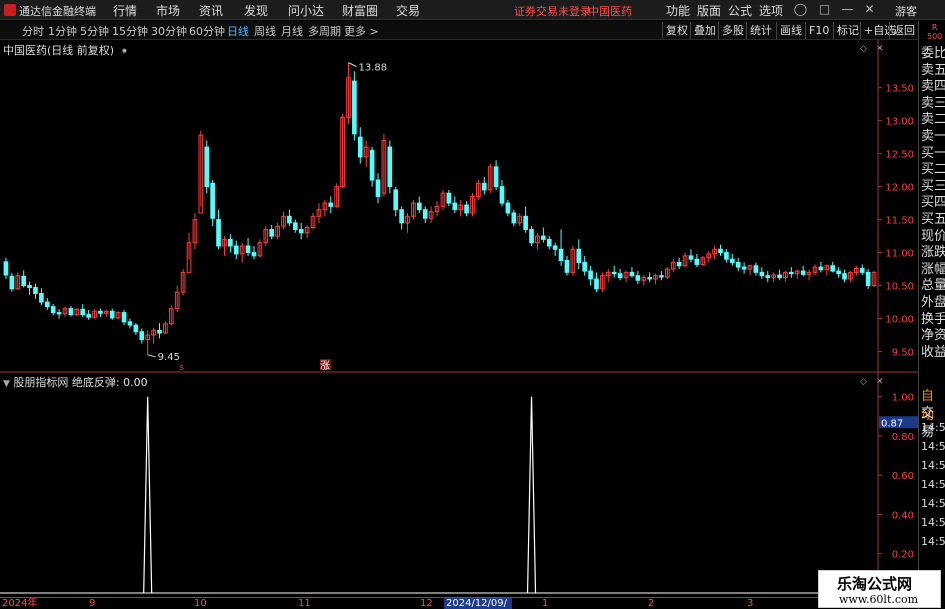  What do you see at coordinates (800, 9) in the screenshot?
I see `user-icon: ◯` at bounding box center [800, 9].